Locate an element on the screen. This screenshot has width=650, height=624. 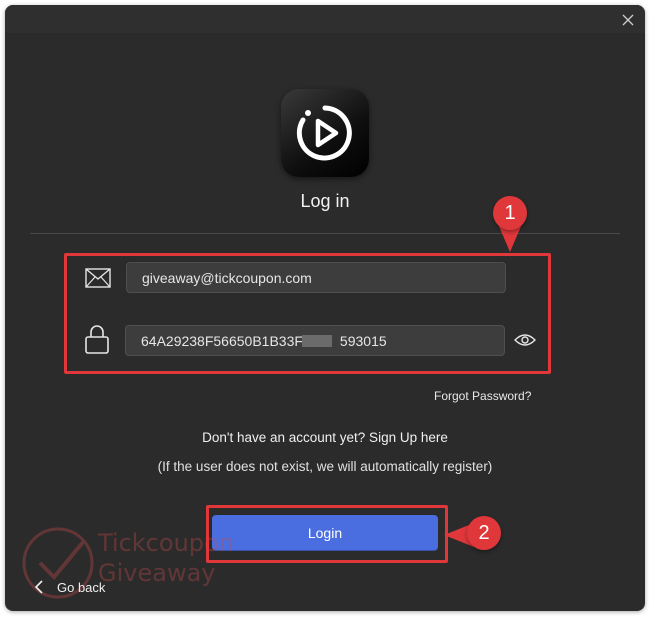
close-icon is located at coordinates (628, 20).